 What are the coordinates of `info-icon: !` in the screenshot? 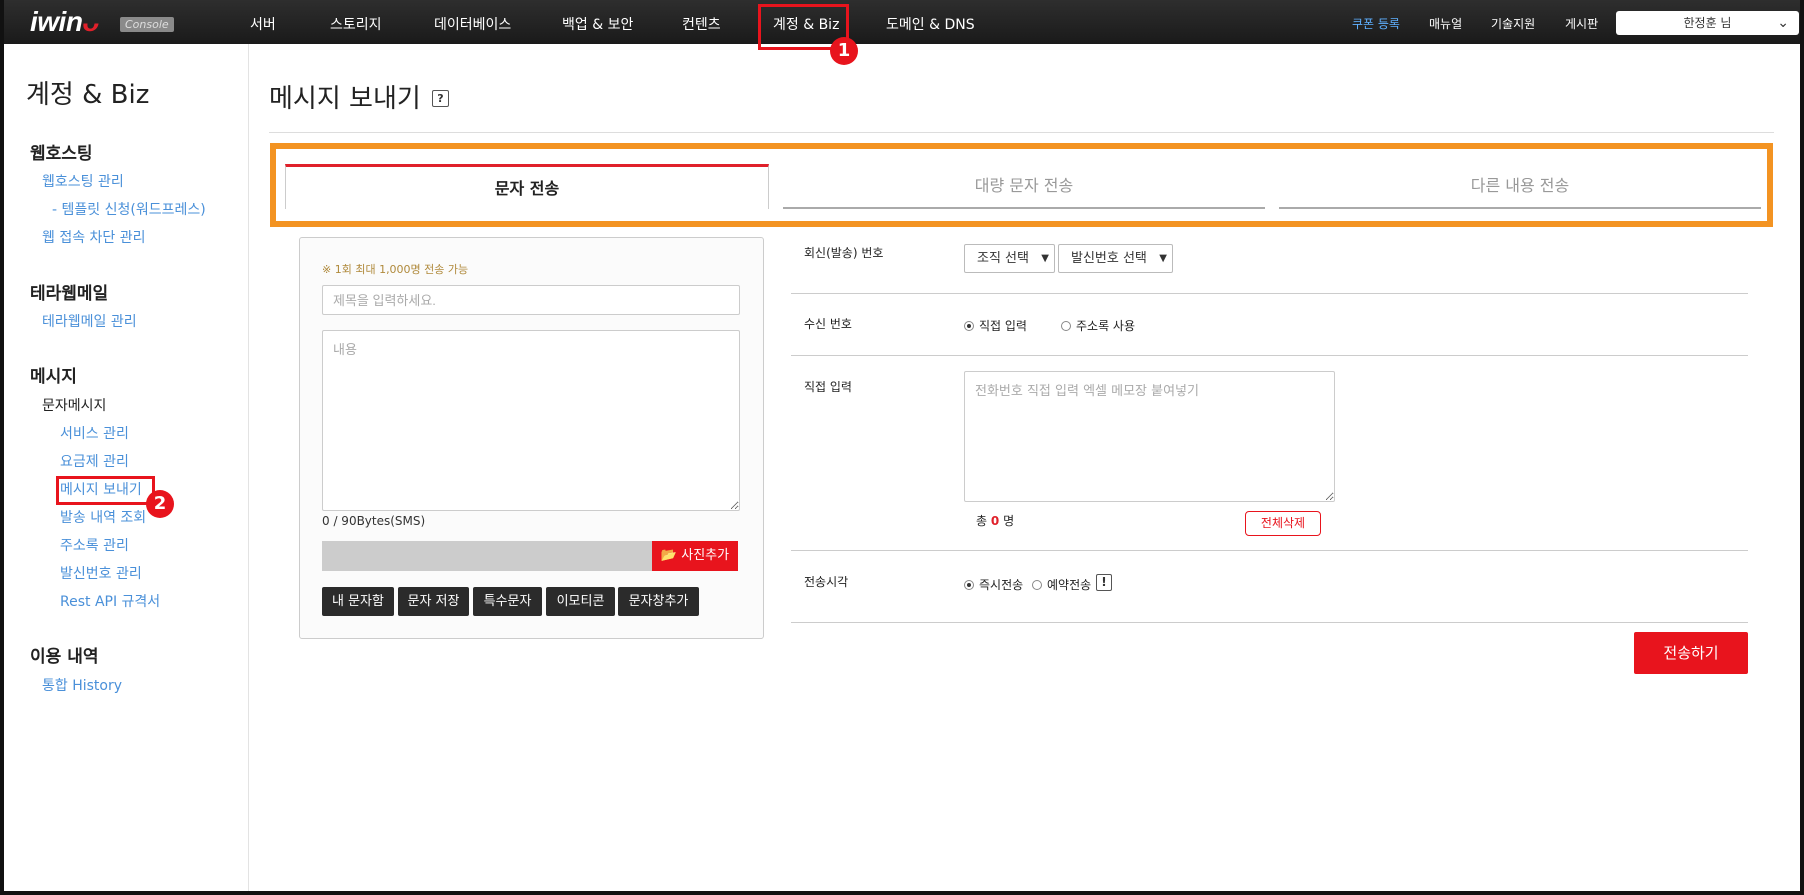 It's located at (1104, 582).